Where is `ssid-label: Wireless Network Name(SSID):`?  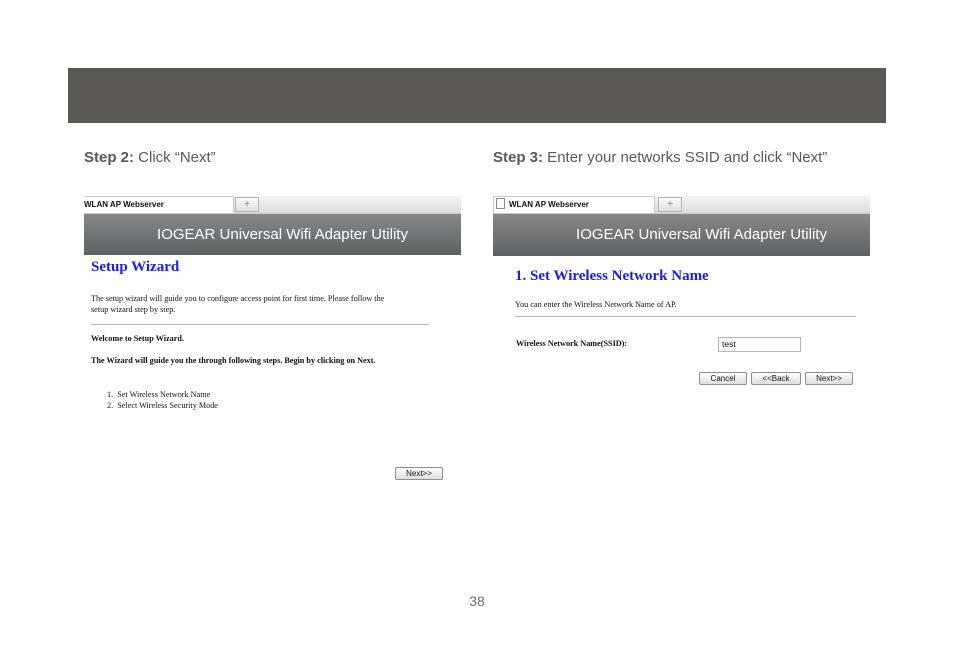 ssid-label: Wireless Network Name(SSID): is located at coordinates (572, 343).